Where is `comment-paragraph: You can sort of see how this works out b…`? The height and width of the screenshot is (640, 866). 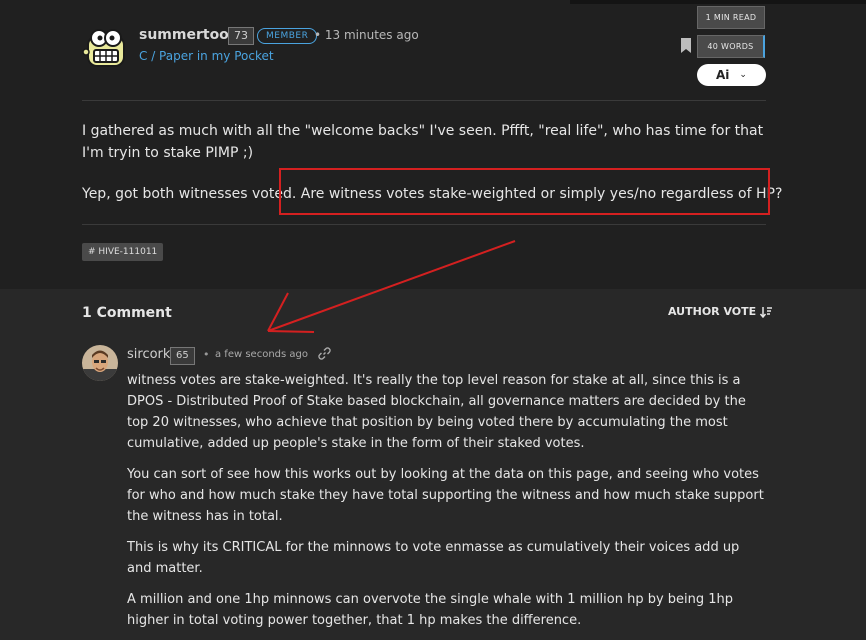 comment-paragraph: You can sort of see how this works out b… is located at coordinates (445, 495).